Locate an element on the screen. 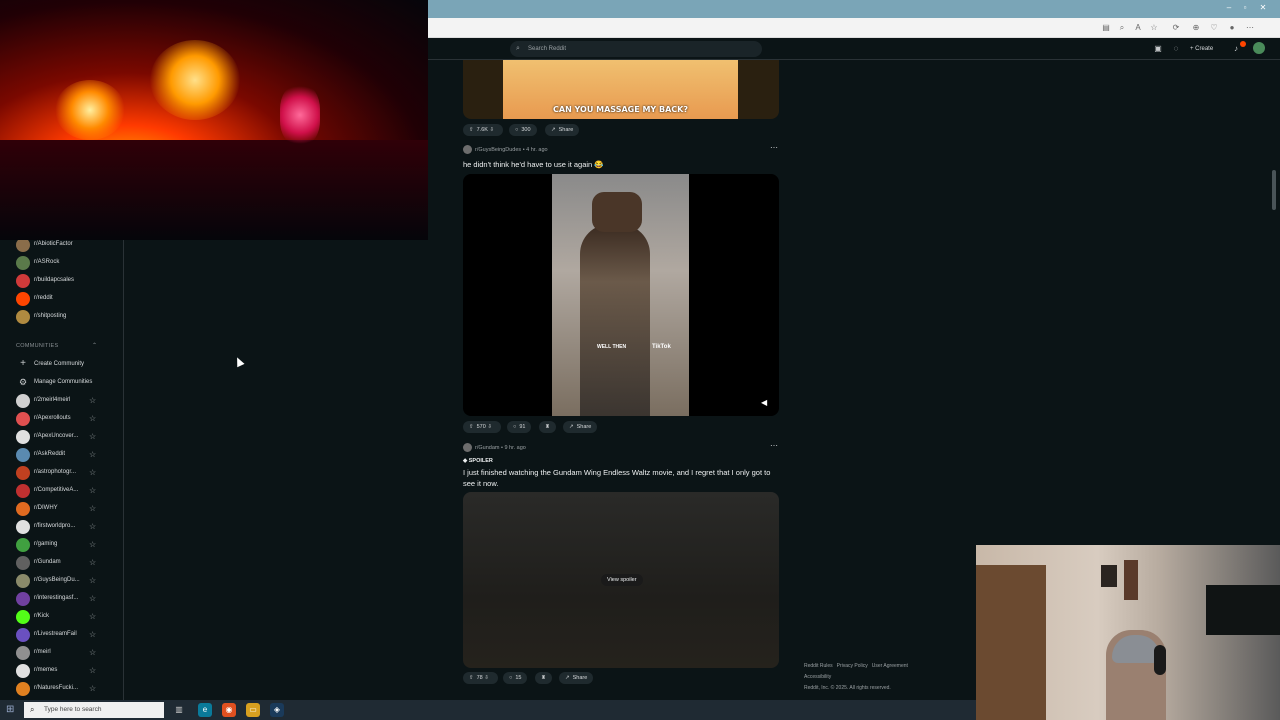 The height and width of the screenshot is (720, 1280). sidebar-item: r/AbioticFactor is located at coordinates (66, 245).